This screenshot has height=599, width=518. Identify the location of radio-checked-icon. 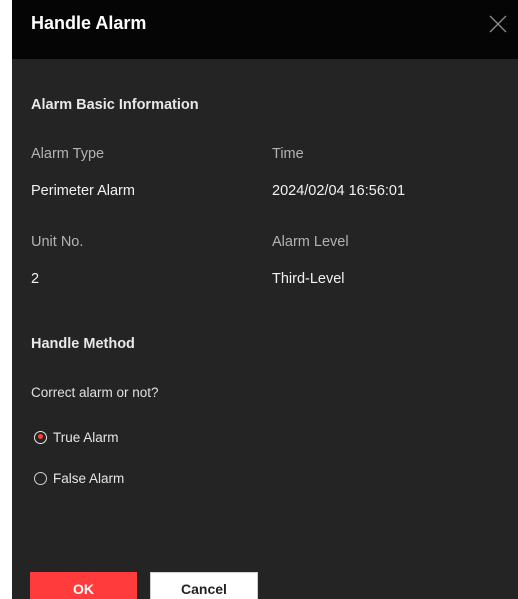
(40, 437).